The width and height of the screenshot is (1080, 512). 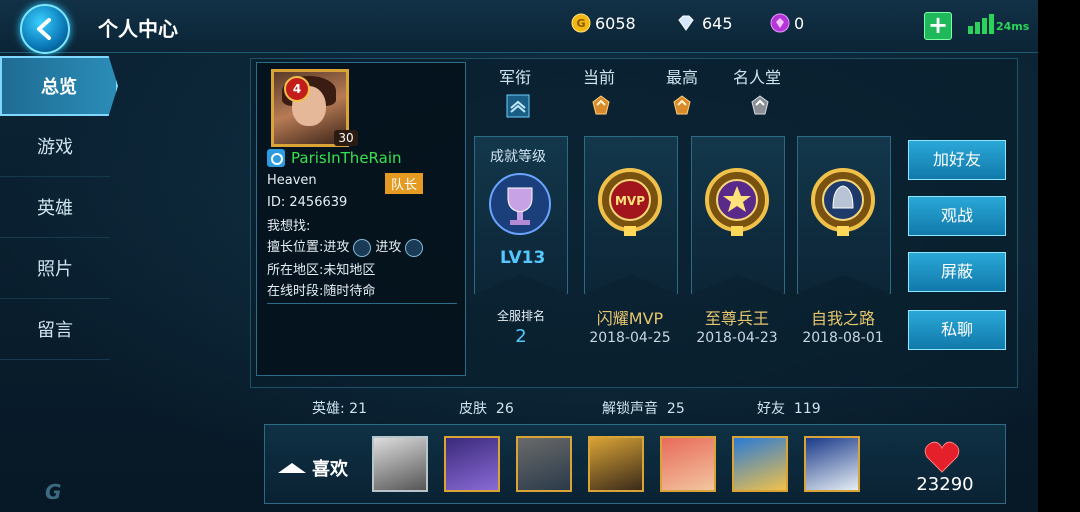 I want to click on achievement-date: 2018-08-01, so click(x=843, y=338).